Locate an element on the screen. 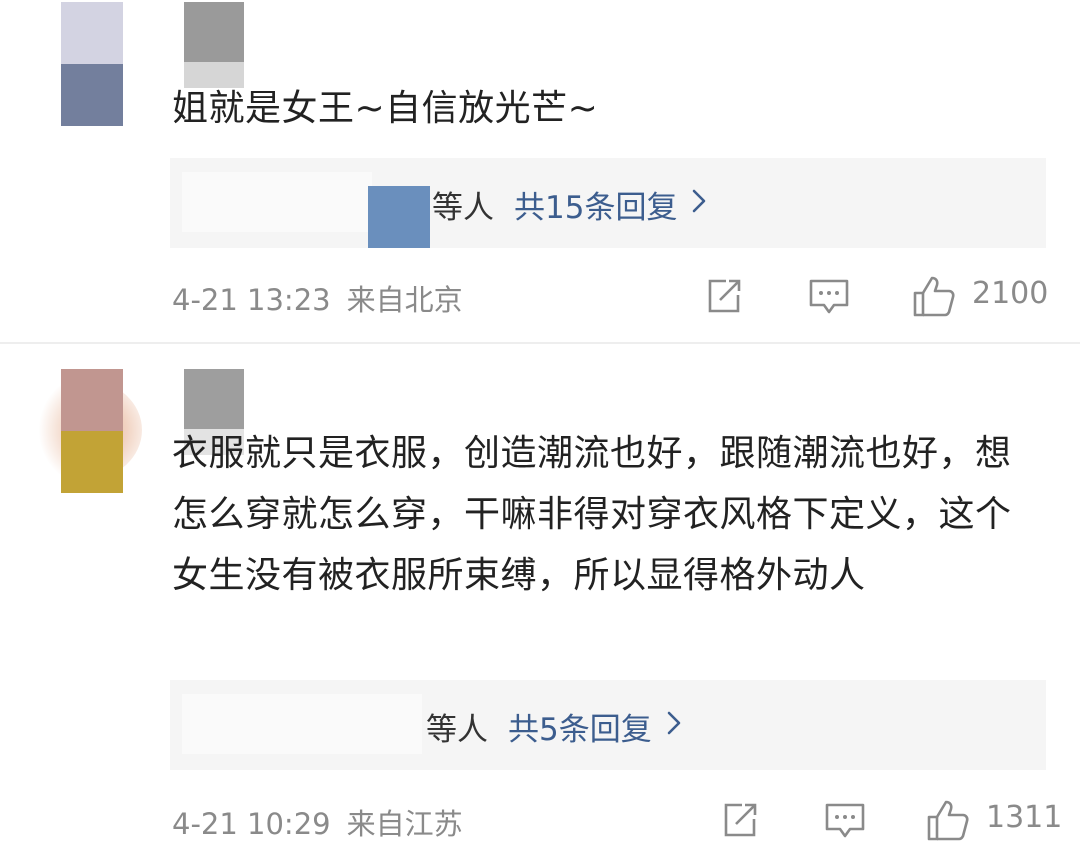 Image resolution: width=1080 pixels, height=861 pixels. reply-count-link: 共15条回复 is located at coordinates (595, 204).